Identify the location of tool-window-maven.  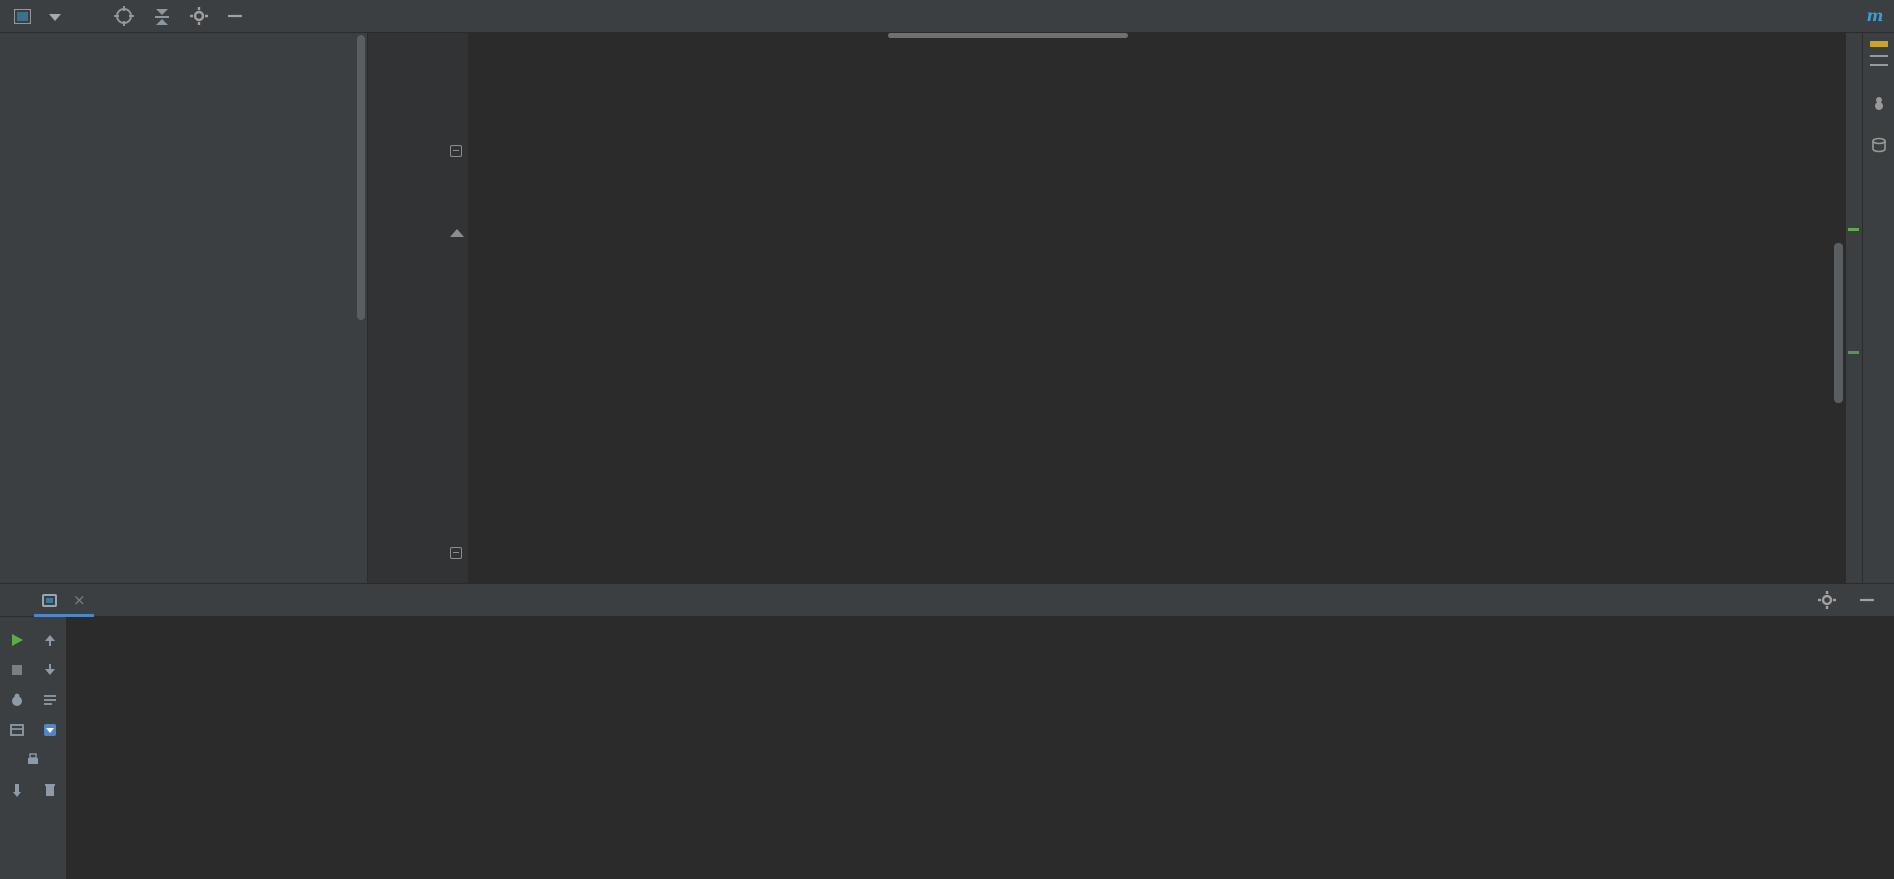
(1879, 82).